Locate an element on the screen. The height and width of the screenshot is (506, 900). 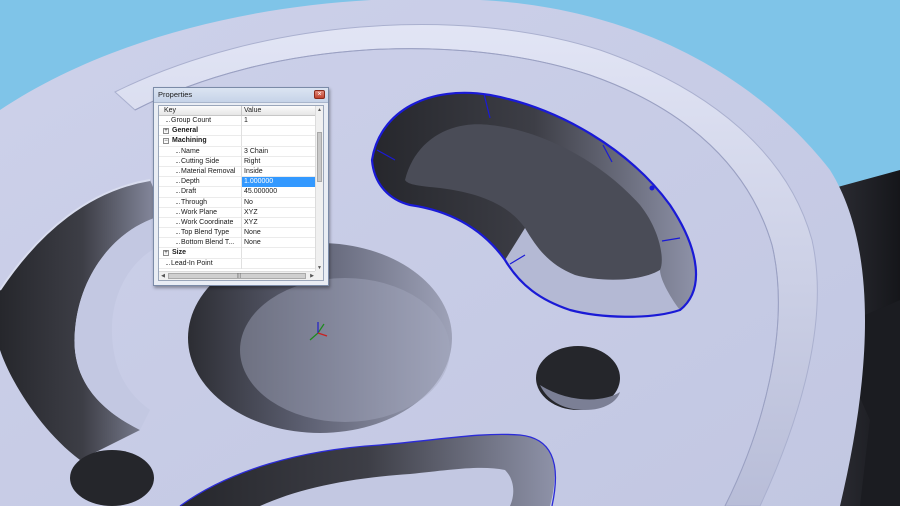
scroll-up-icon: ▲ is located at coordinates (319, 110).